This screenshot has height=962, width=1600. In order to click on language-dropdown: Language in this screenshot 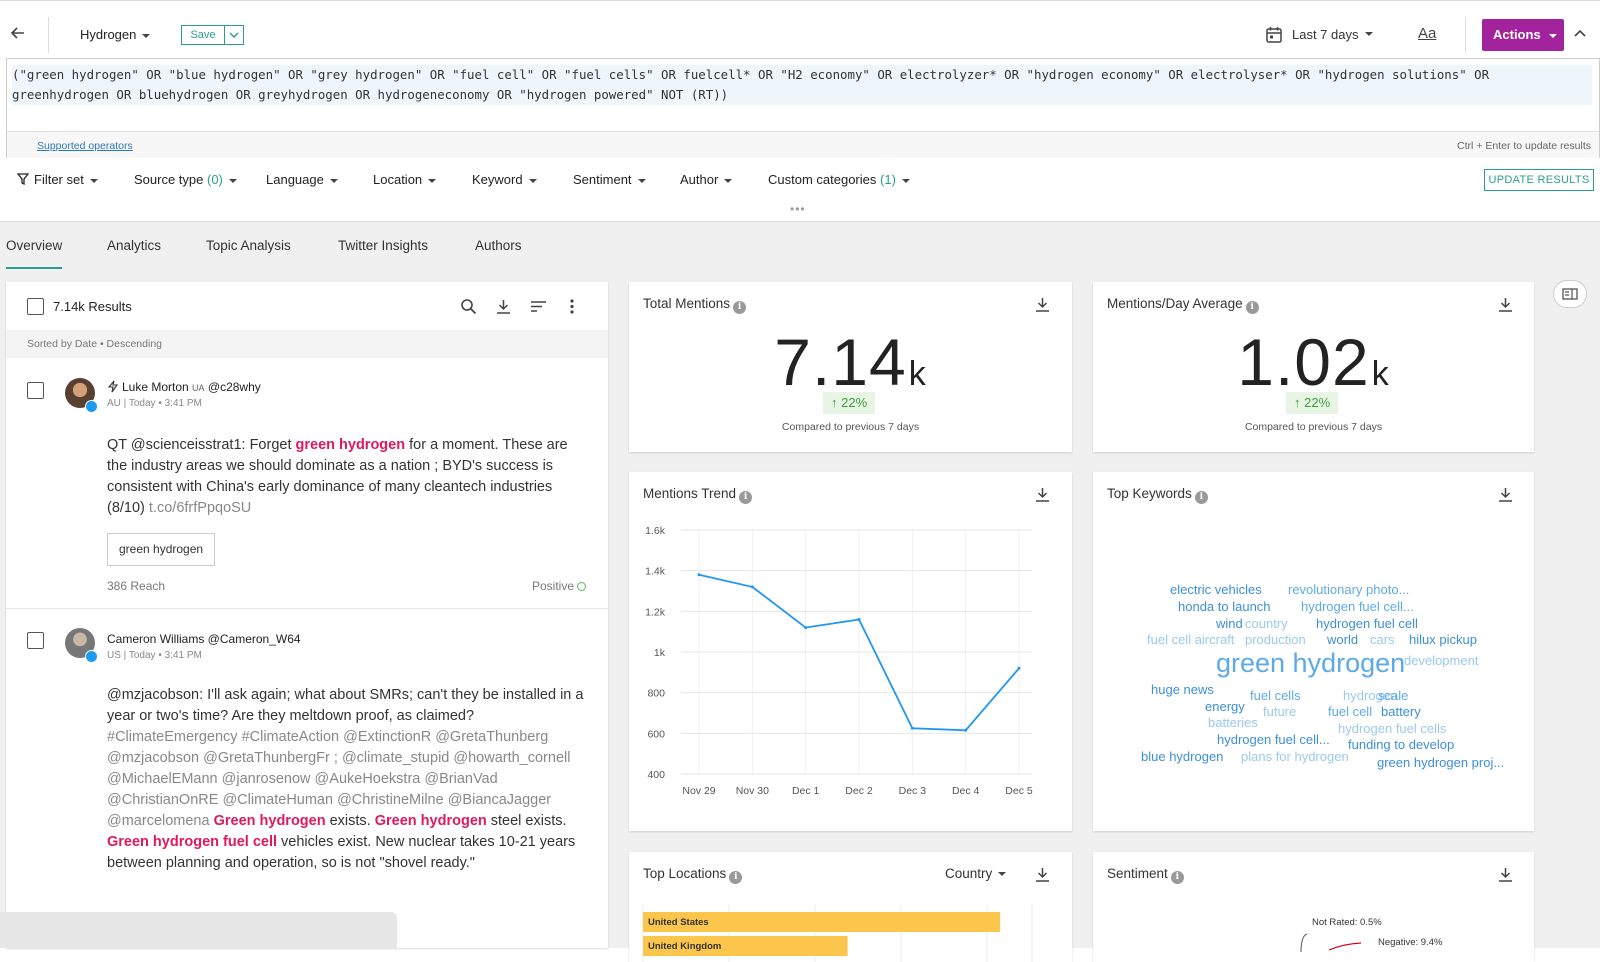, I will do `click(302, 179)`.